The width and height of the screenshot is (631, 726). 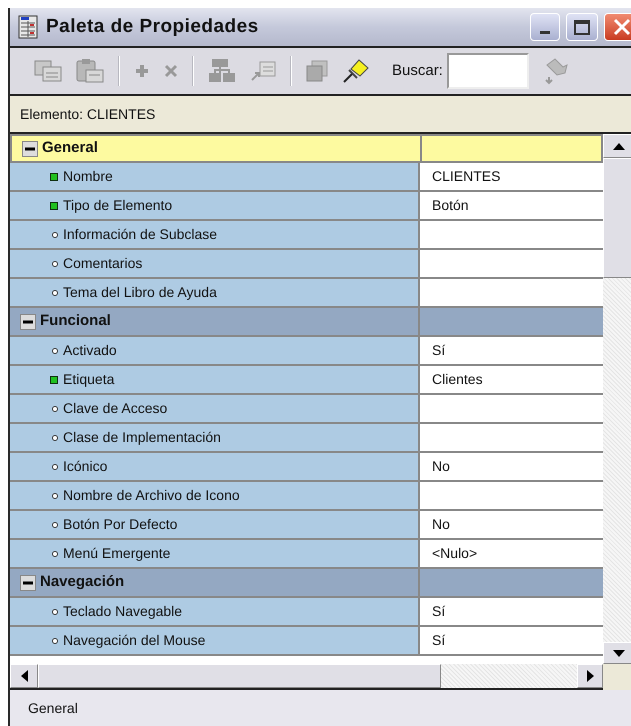 I want to click on minimize-button, so click(x=545, y=27).